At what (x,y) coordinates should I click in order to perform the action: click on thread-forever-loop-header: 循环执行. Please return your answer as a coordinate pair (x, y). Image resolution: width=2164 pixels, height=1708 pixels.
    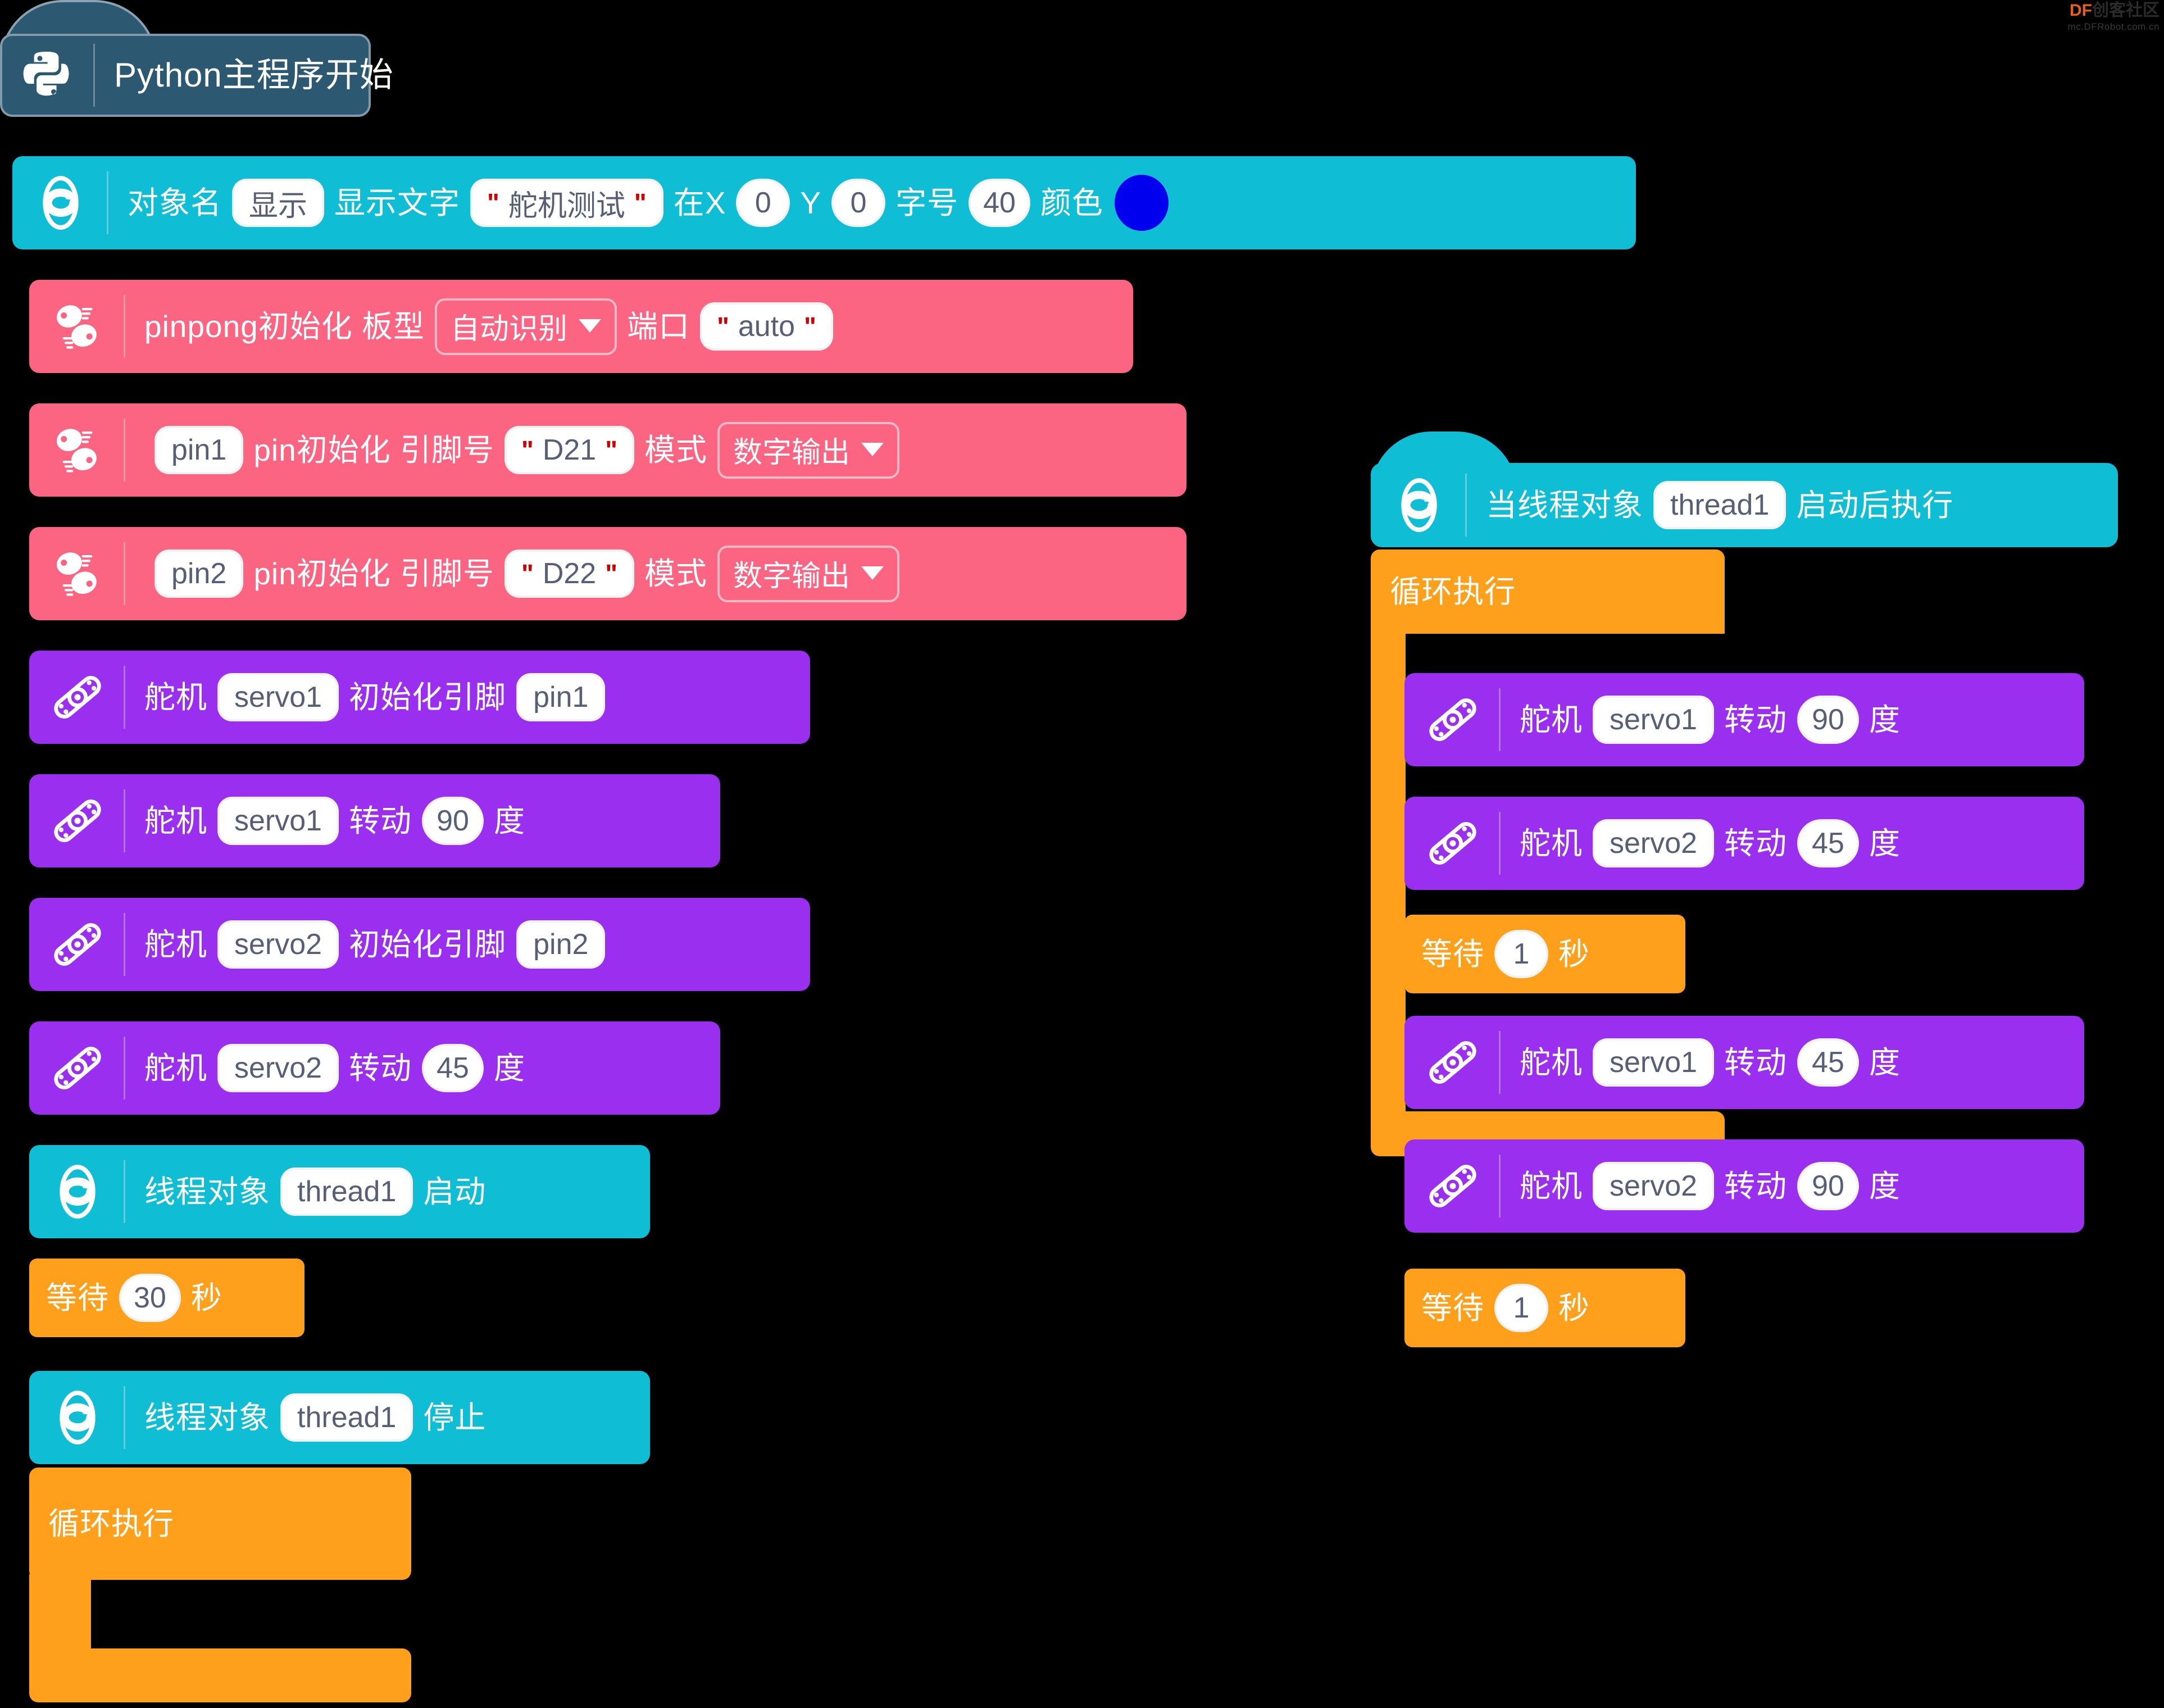
    Looking at the image, I should click on (1548, 591).